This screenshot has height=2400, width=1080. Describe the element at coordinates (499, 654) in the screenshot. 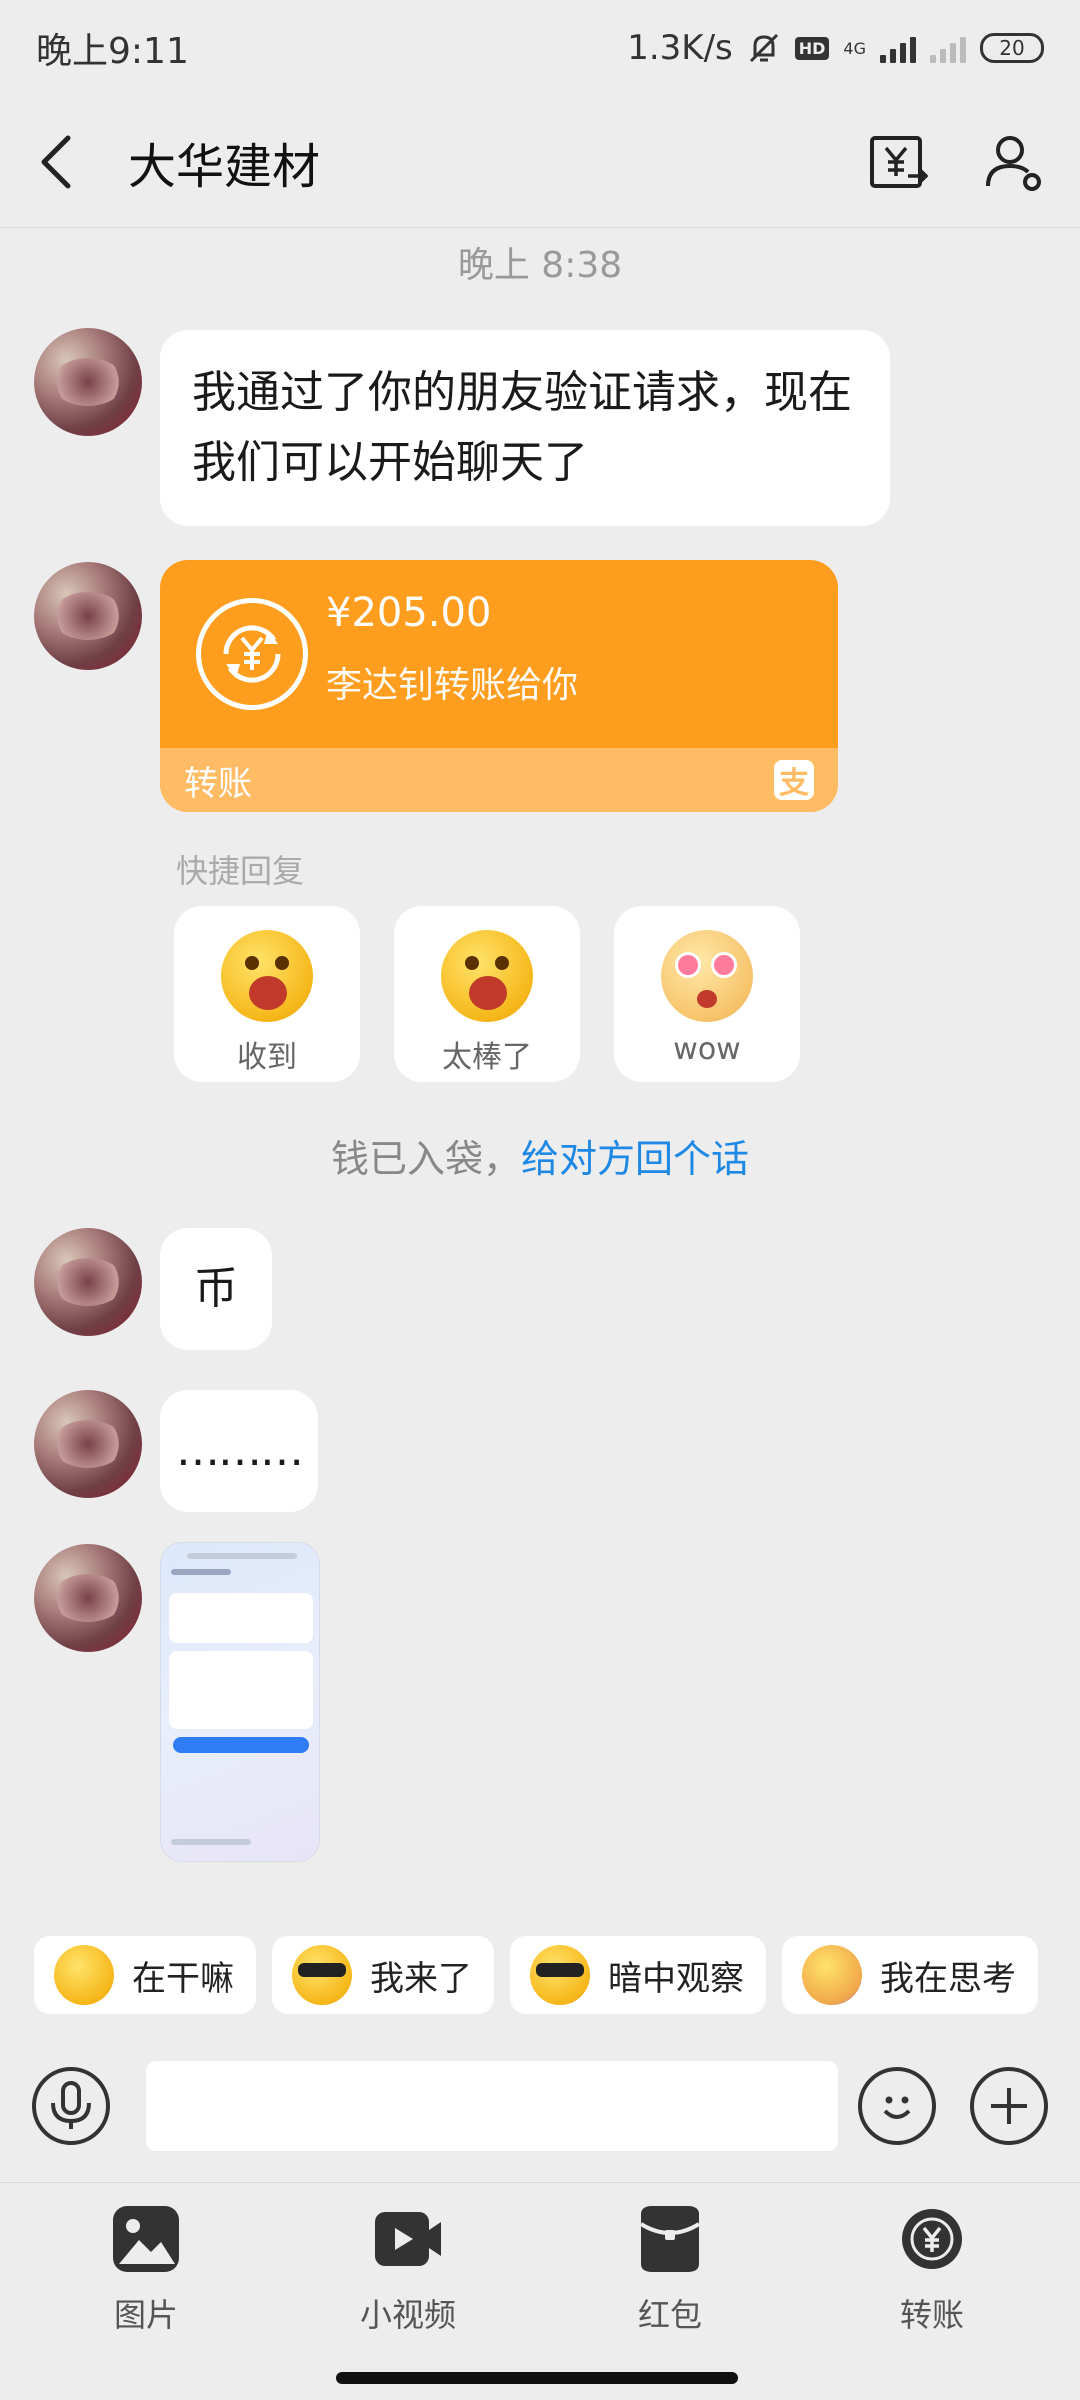

I see `transfer-card-body: ¥205.00 李达钊转账给你` at that location.